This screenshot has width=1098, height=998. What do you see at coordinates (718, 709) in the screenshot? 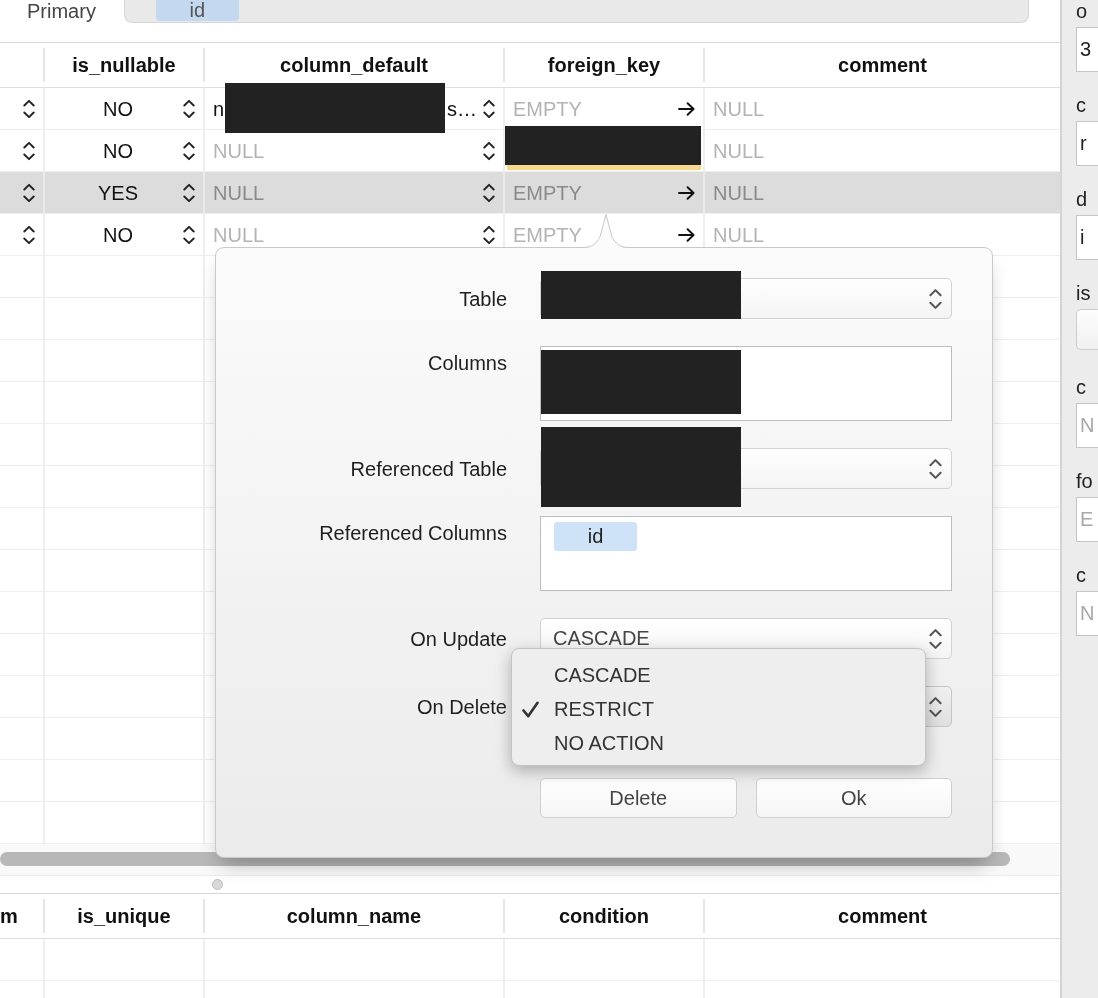
I see `menu-item: RESTRICT` at bounding box center [718, 709].